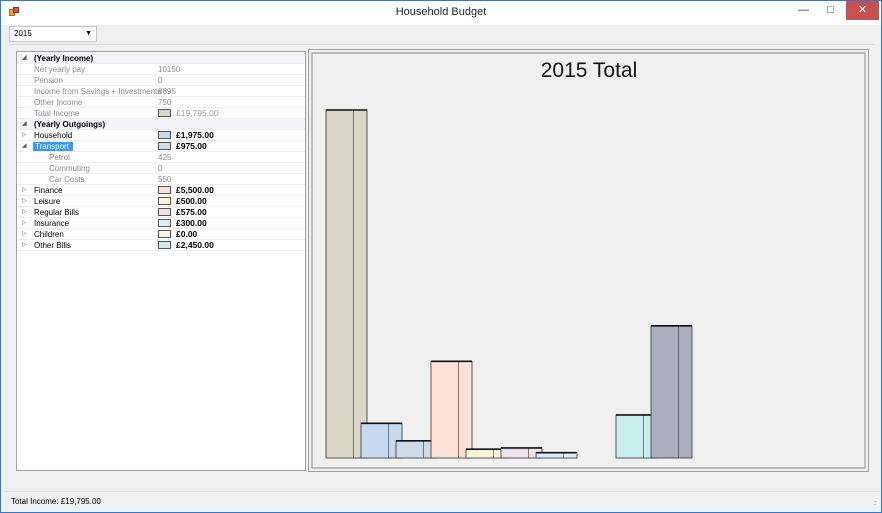  I want to click on minimize-button: —, so click(803, 10).